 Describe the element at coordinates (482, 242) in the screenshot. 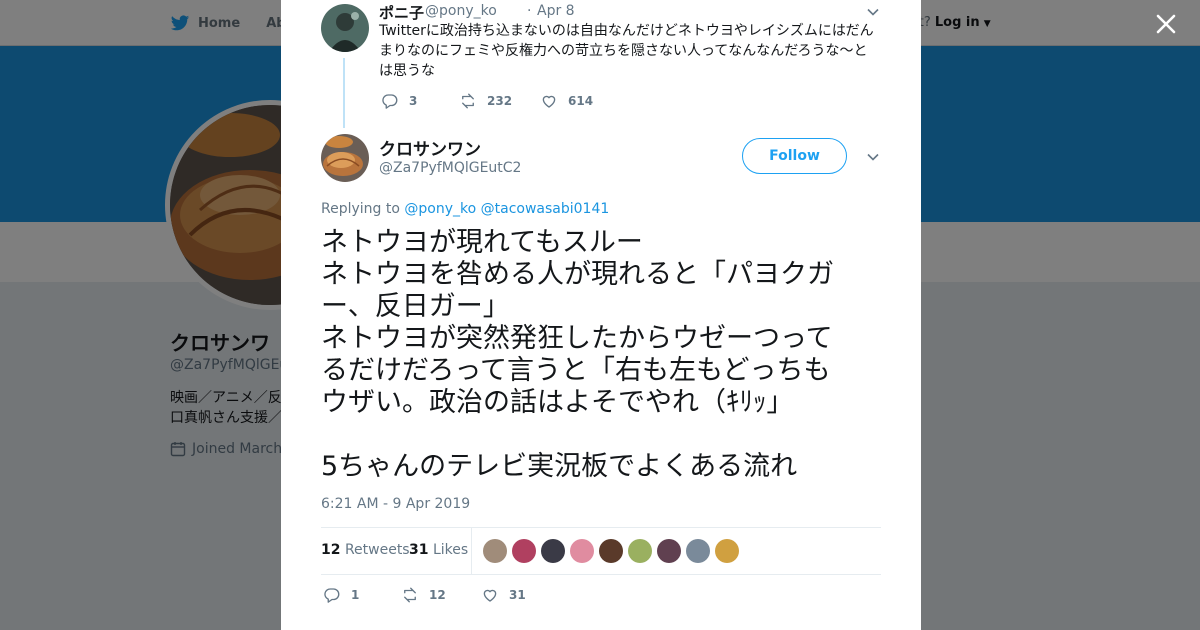

I see `tweet-text-line: ネトウヨが現れてもスルー` at that location.